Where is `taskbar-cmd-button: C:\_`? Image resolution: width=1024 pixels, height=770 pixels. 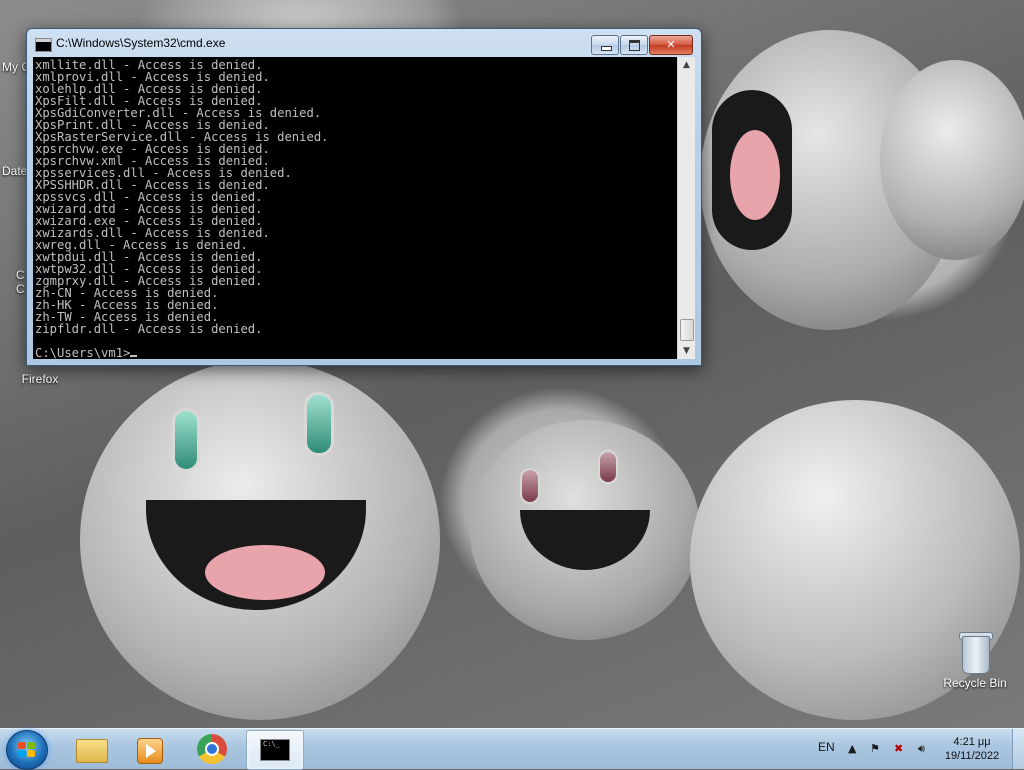 taskbar-cmd-button: C:\_ is located at coordinates (275, 750).